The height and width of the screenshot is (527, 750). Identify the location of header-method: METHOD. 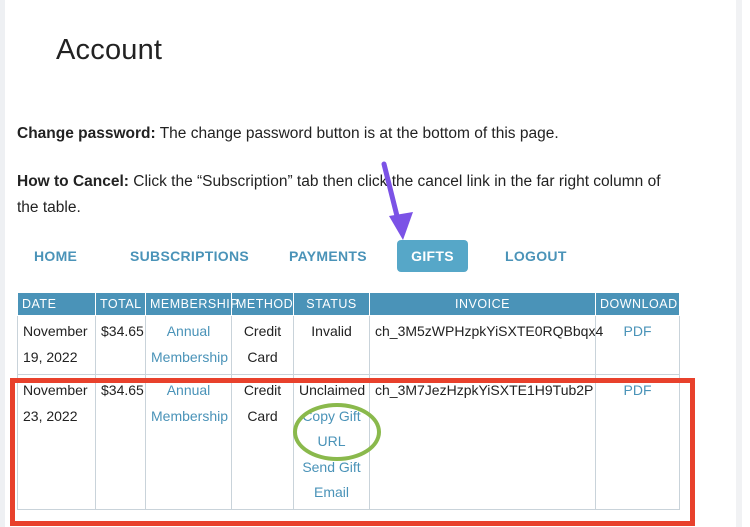
(262, 304).